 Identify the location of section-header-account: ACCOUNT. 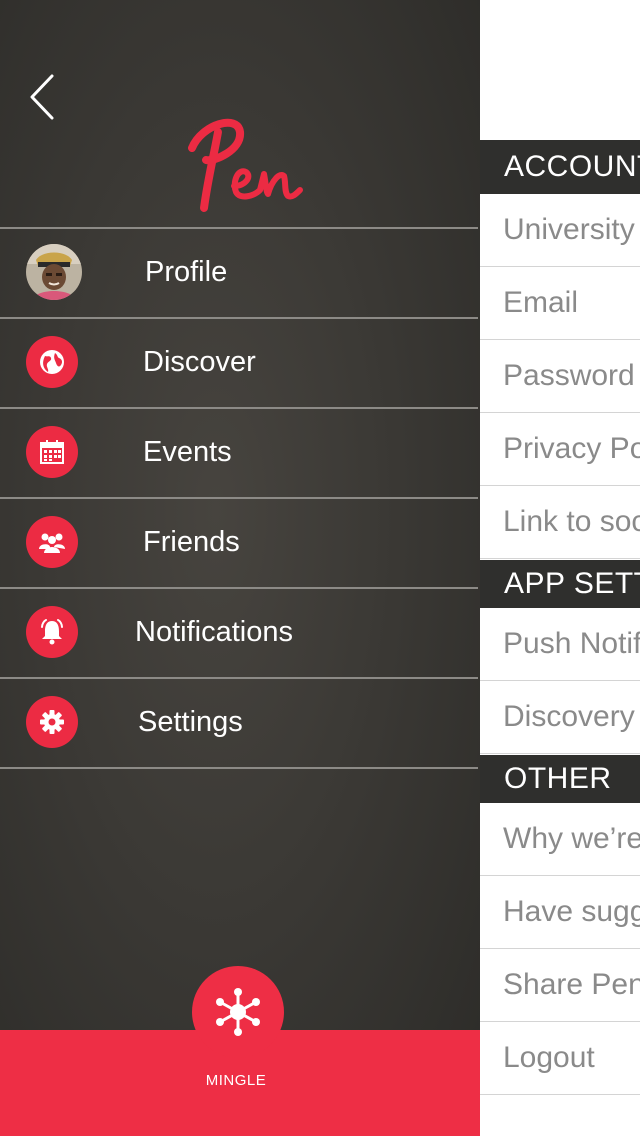
(560, 167).